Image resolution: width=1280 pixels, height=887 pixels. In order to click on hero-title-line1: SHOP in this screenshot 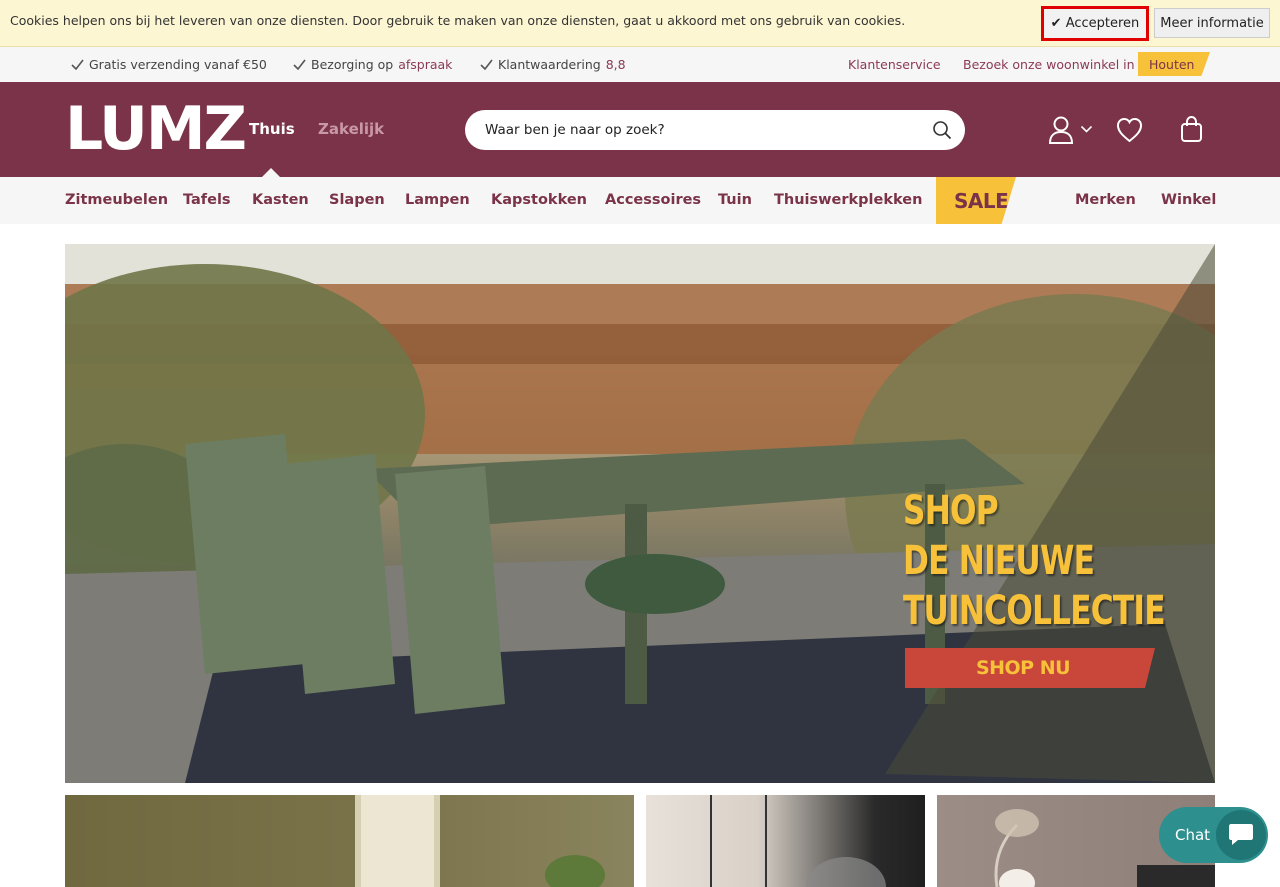, I will do `click(951, 511)`.